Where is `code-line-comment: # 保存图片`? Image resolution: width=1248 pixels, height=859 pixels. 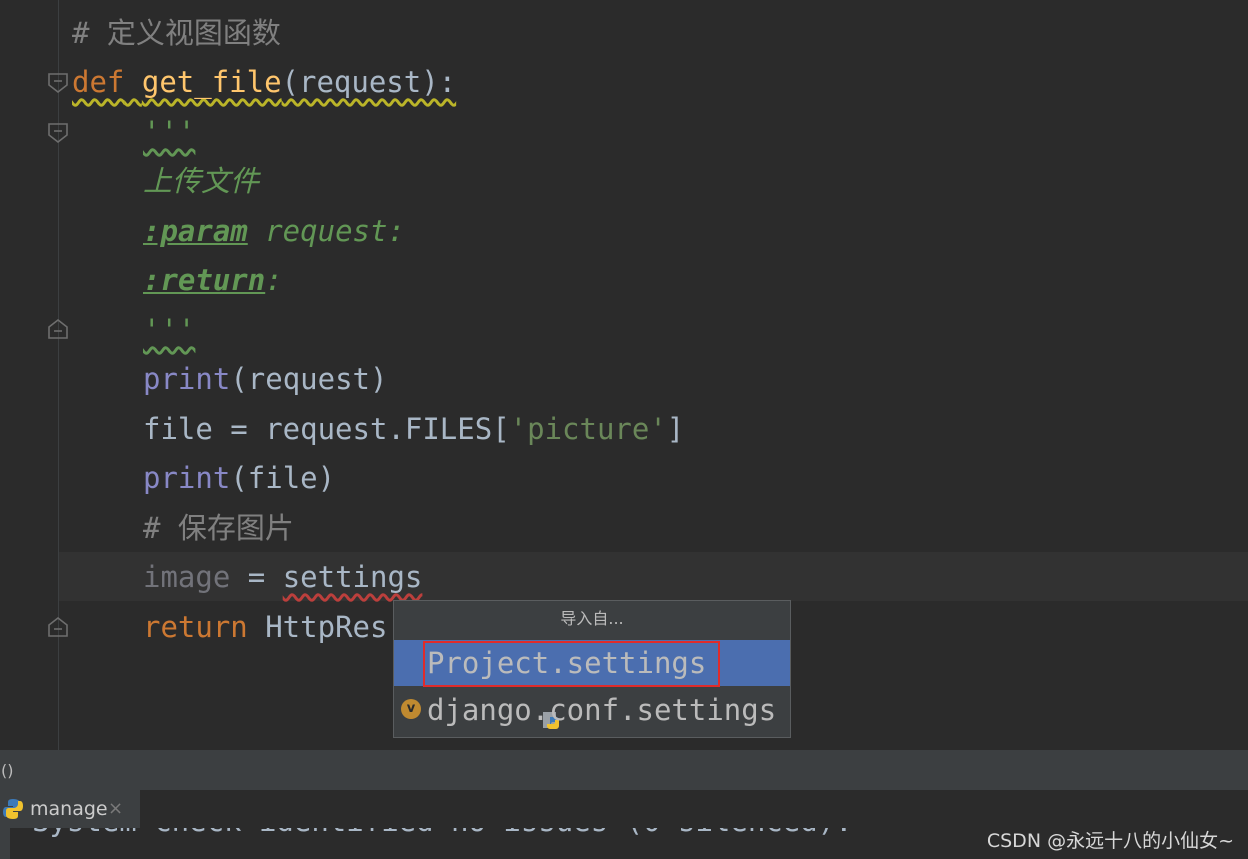
code-line-comment: # 保存图片 is located at coordinates (218, 528).